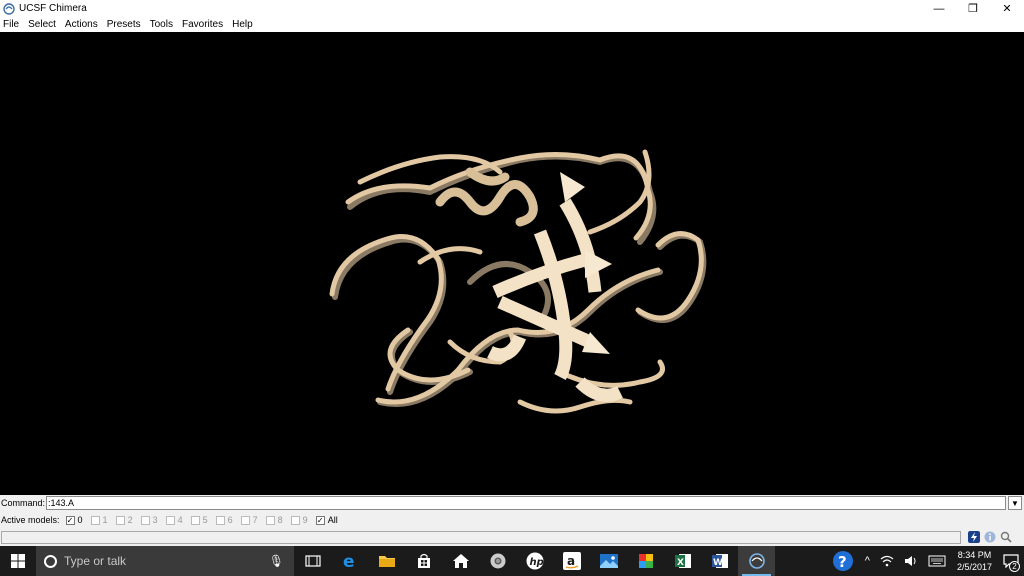 The image size is (1024, 576). I want to click on model-checkbox-4: 4, so click(174, 520).